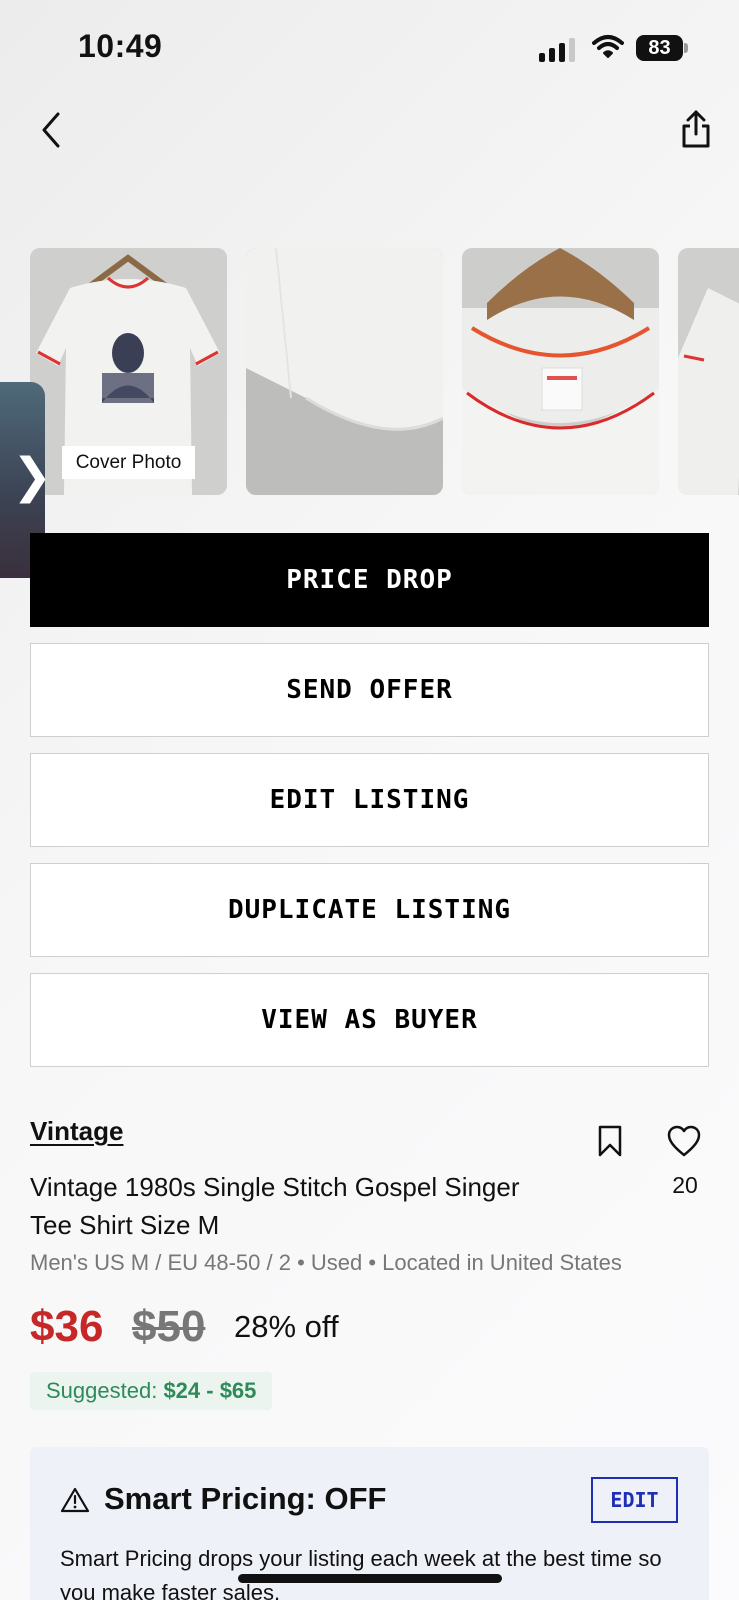  I want to click on like-button, so click(684, 1141).